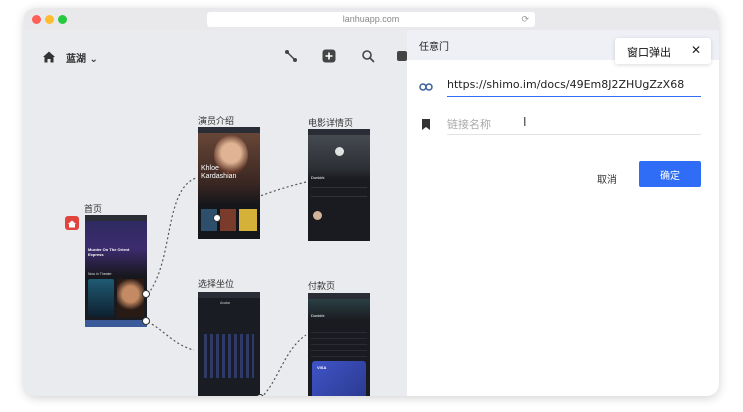 The image size is (743, 412). What do you see at coordinates (322, 367) in the screenshot?
I see `card-brand: VISA` at bounding box center [322, 367].